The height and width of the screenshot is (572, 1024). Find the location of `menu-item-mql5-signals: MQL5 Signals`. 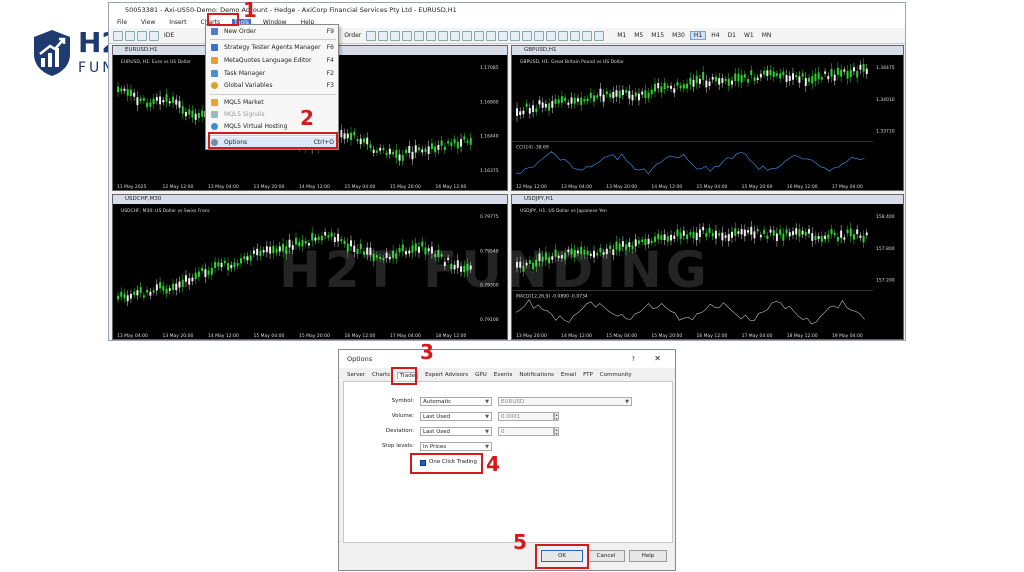

menu-item-mql5-signals: MQL5 Signals is located at coordinates (272, 114).